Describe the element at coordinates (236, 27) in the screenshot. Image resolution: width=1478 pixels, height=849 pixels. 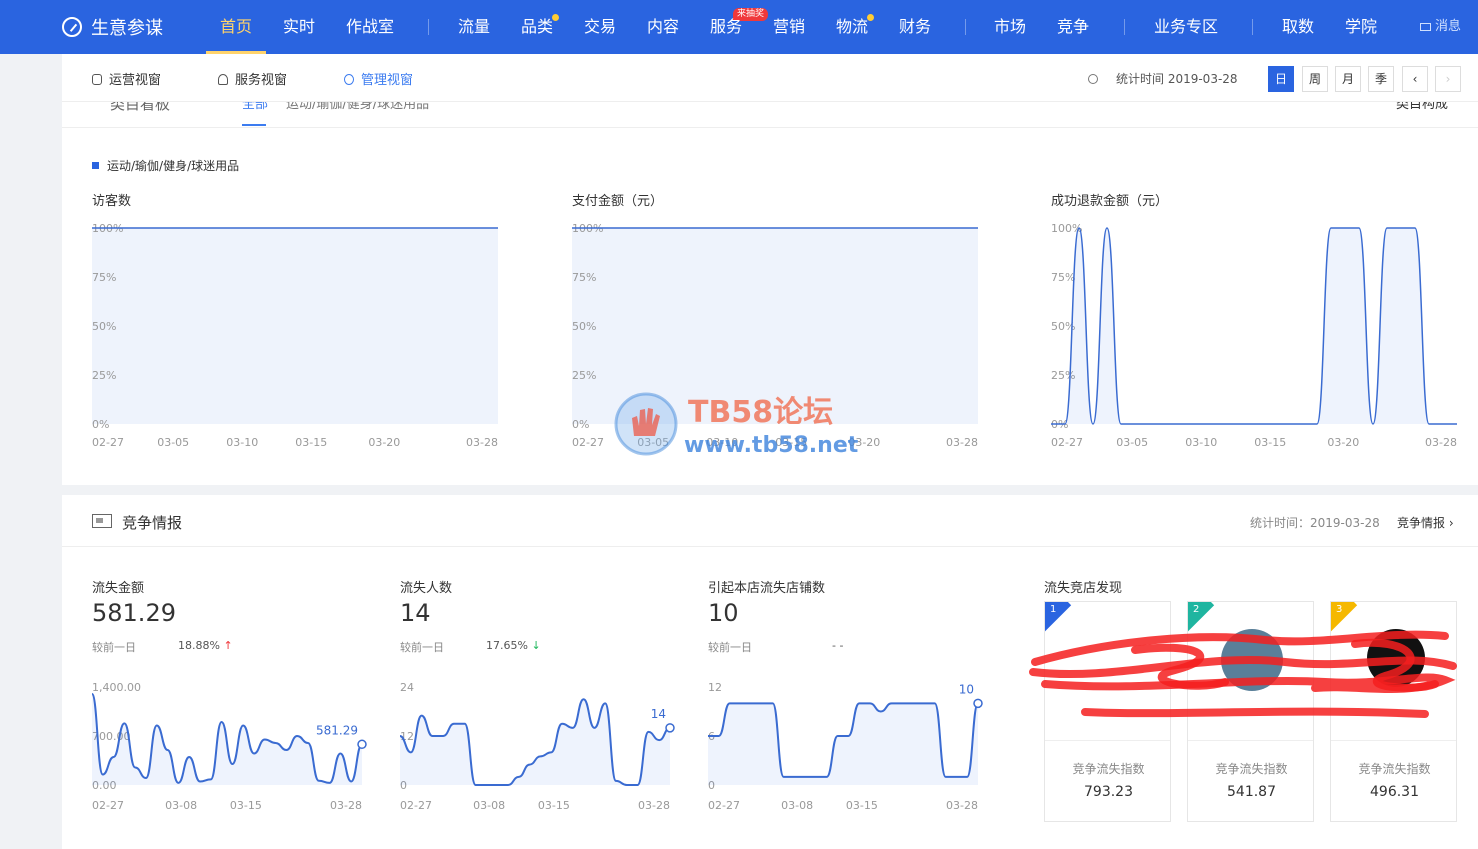
I see `nav-item-0: 首页` at that location.